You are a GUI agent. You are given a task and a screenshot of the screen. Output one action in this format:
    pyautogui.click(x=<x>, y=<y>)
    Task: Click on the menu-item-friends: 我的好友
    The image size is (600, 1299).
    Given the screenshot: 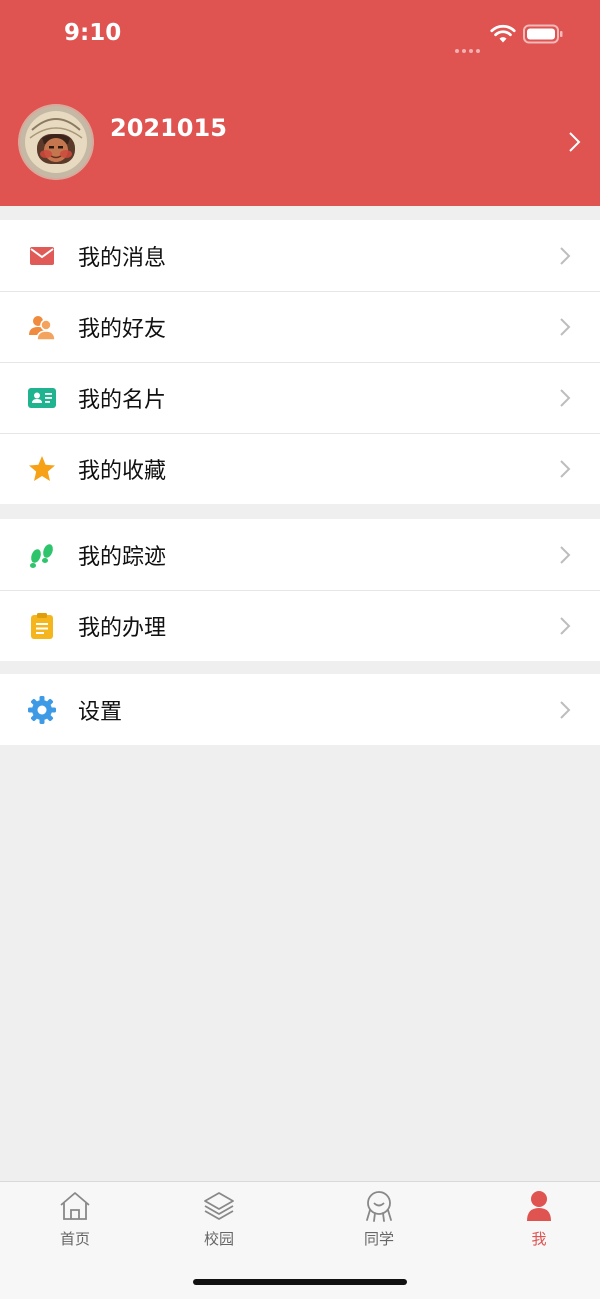 What is the action you would take?
    pyautogui.click(x=300, y=326)
    